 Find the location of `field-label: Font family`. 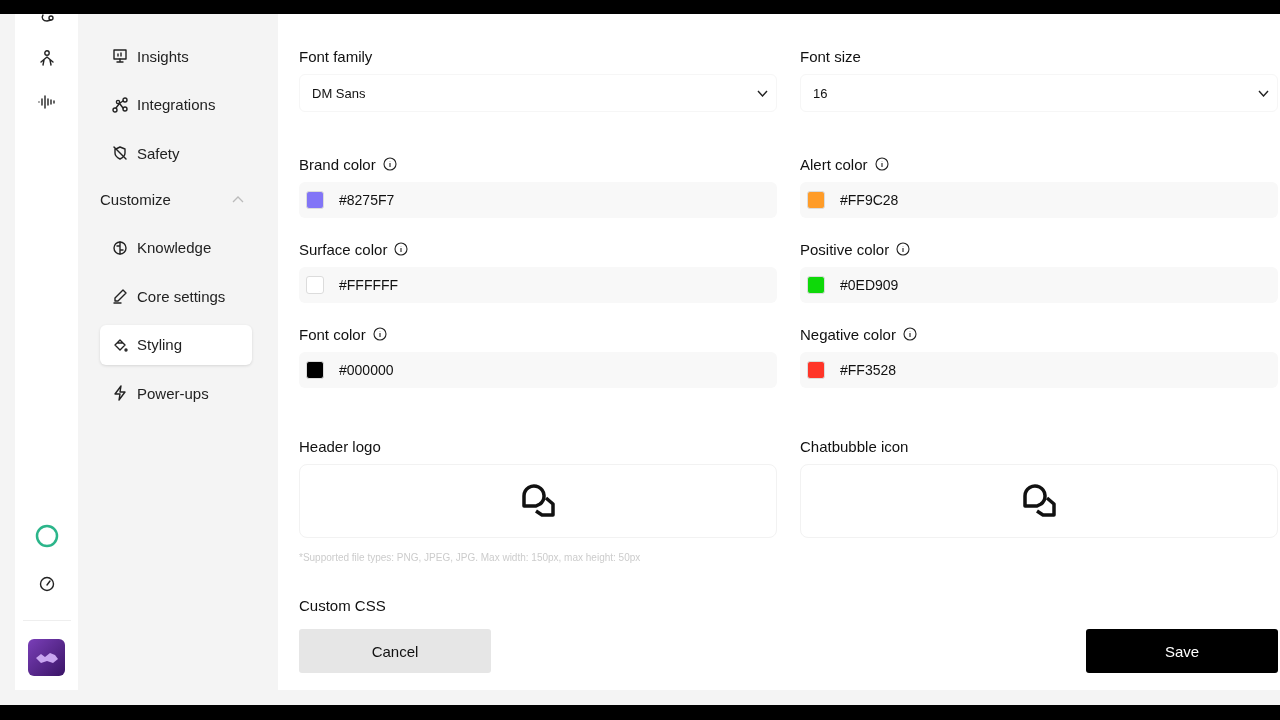

field-label: Font family is located at coordinates (336, 56).